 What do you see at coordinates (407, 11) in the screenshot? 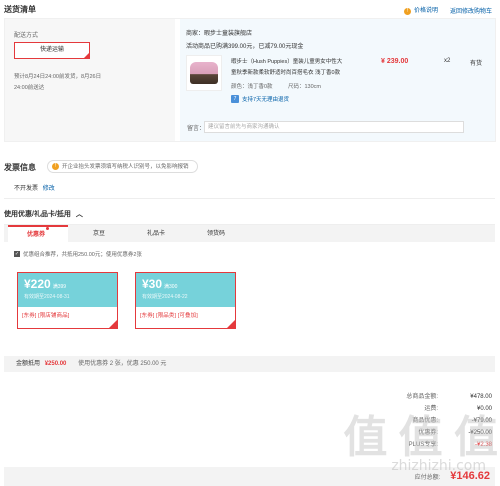
I see `warning-icon: !` at bounding box center [407, 11].